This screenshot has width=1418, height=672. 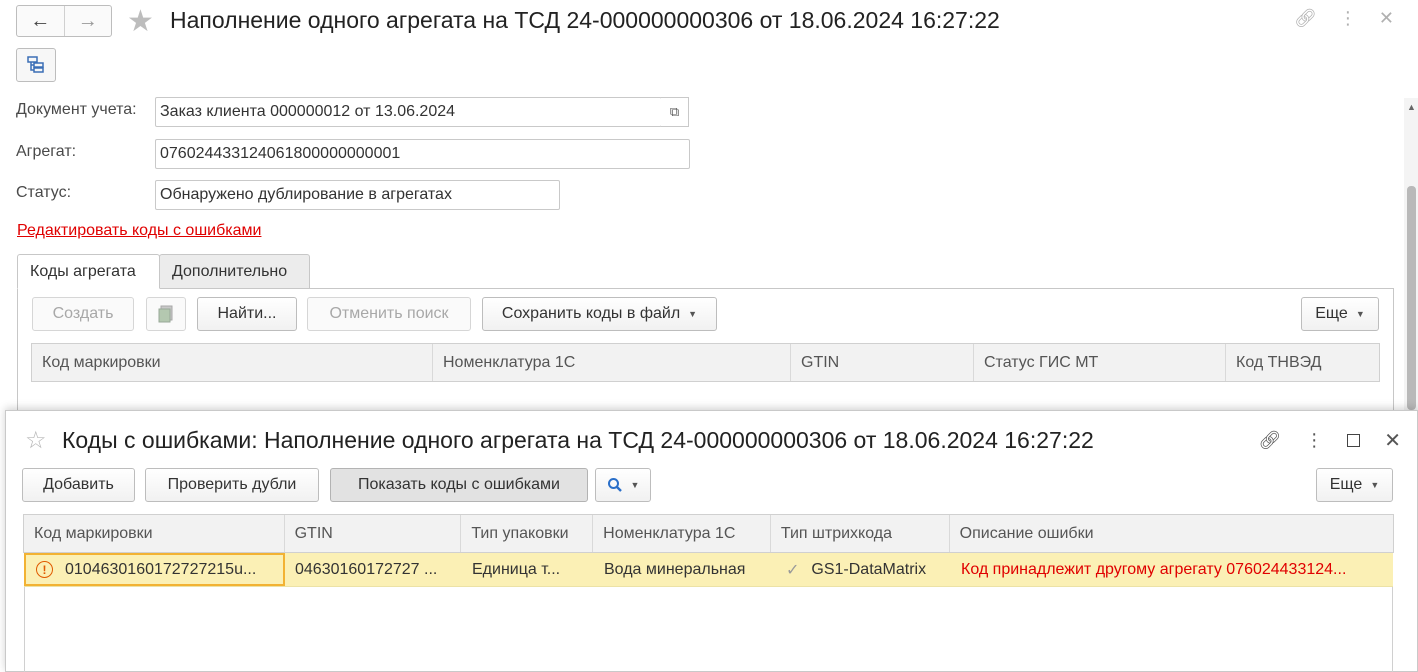 What do you see at coordinates (389, 314) in the screenshot?
I see `cancel-search-button: Отменить поиск` at bounding box center [389, 314].